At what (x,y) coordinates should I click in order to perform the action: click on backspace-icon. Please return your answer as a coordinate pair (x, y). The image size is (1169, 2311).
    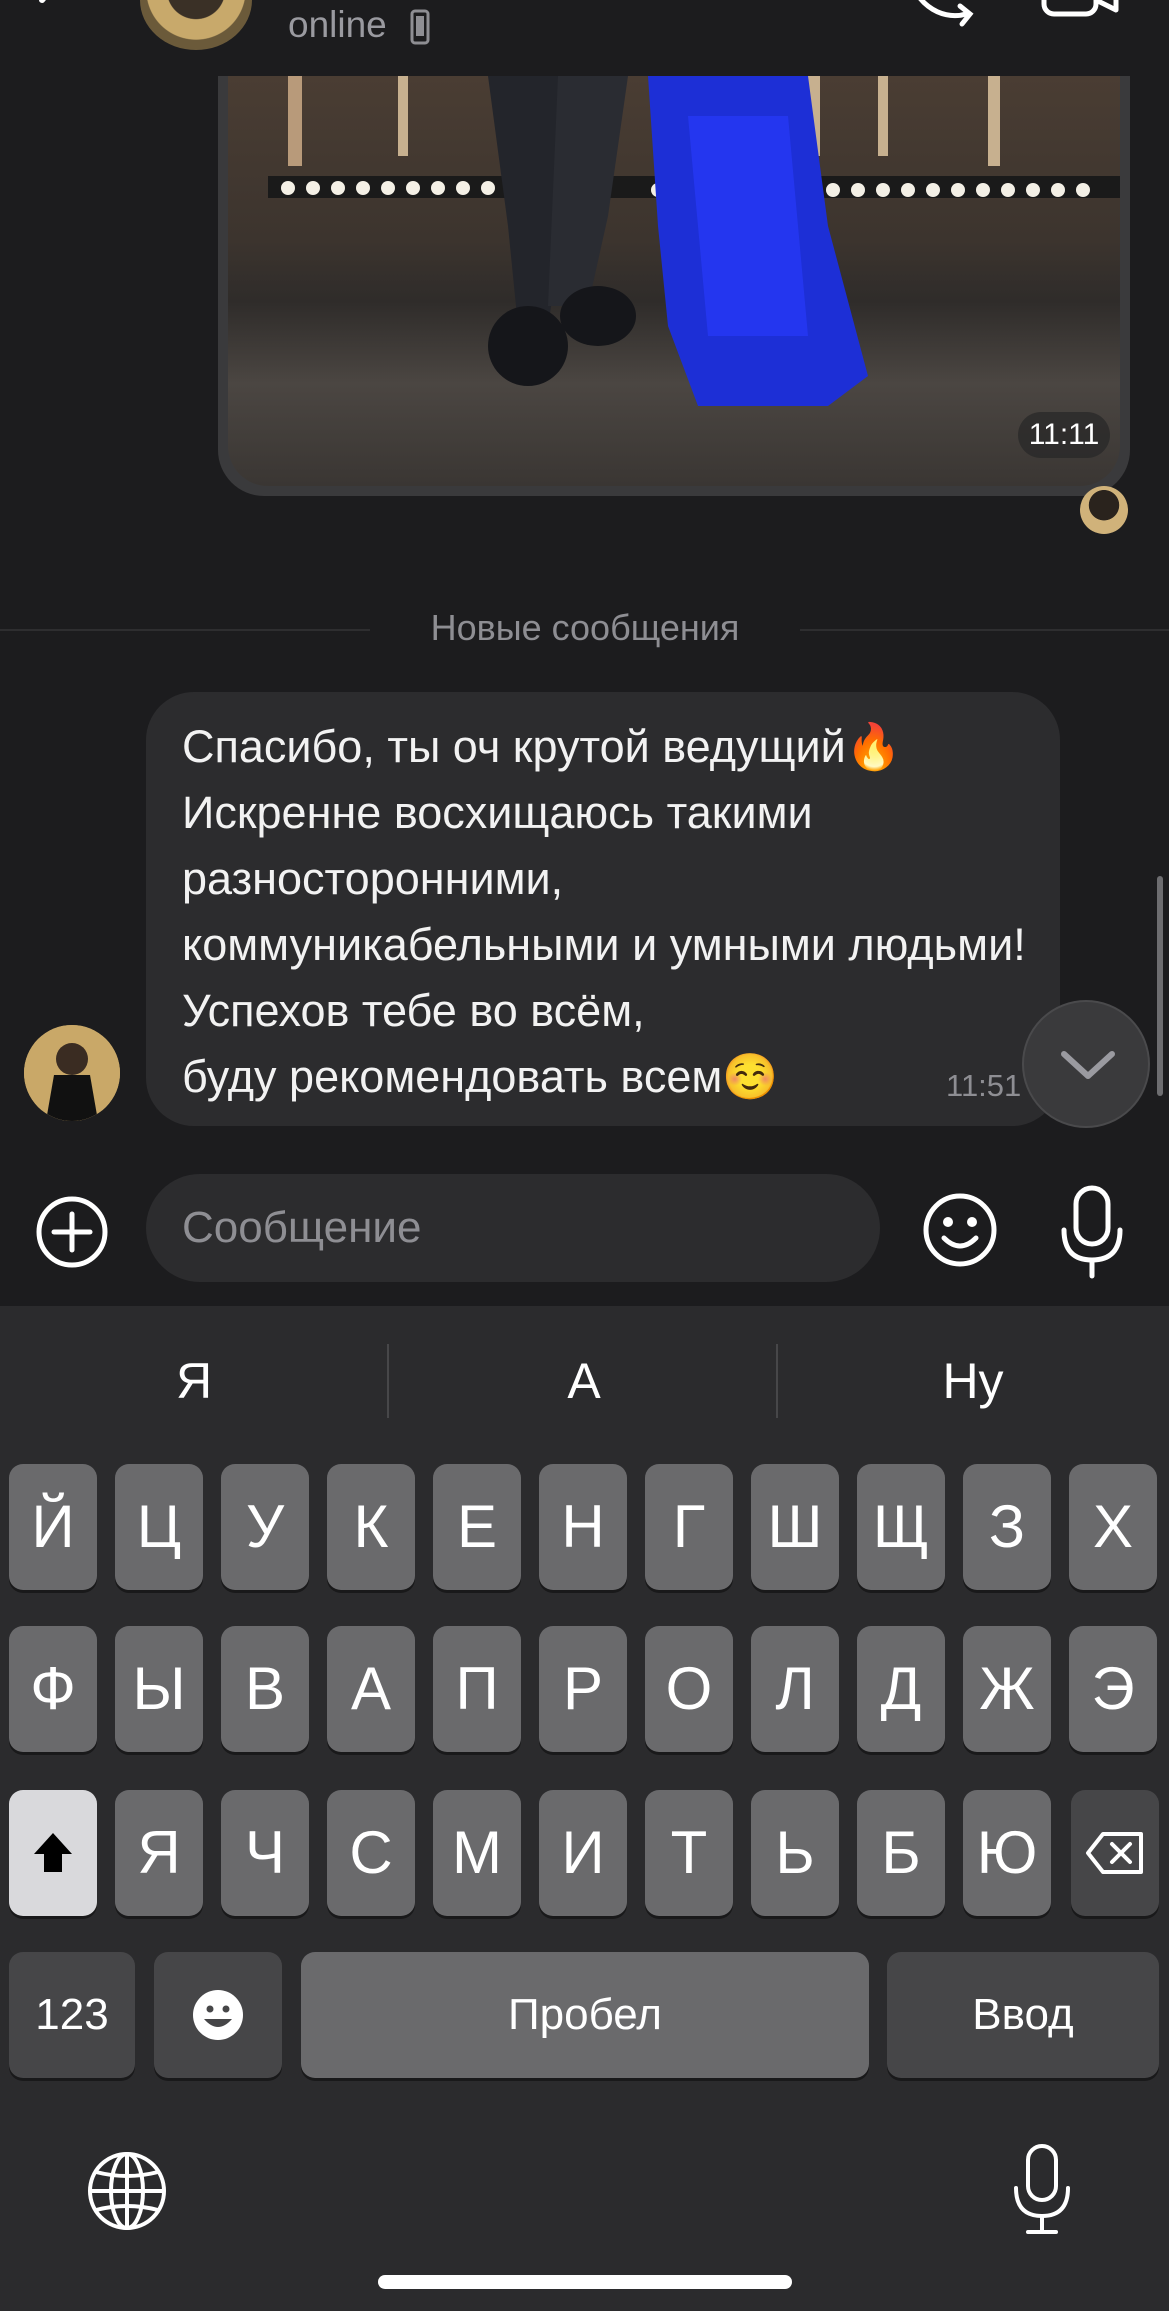
    Looking at the image, I should click on (1114, 1853).